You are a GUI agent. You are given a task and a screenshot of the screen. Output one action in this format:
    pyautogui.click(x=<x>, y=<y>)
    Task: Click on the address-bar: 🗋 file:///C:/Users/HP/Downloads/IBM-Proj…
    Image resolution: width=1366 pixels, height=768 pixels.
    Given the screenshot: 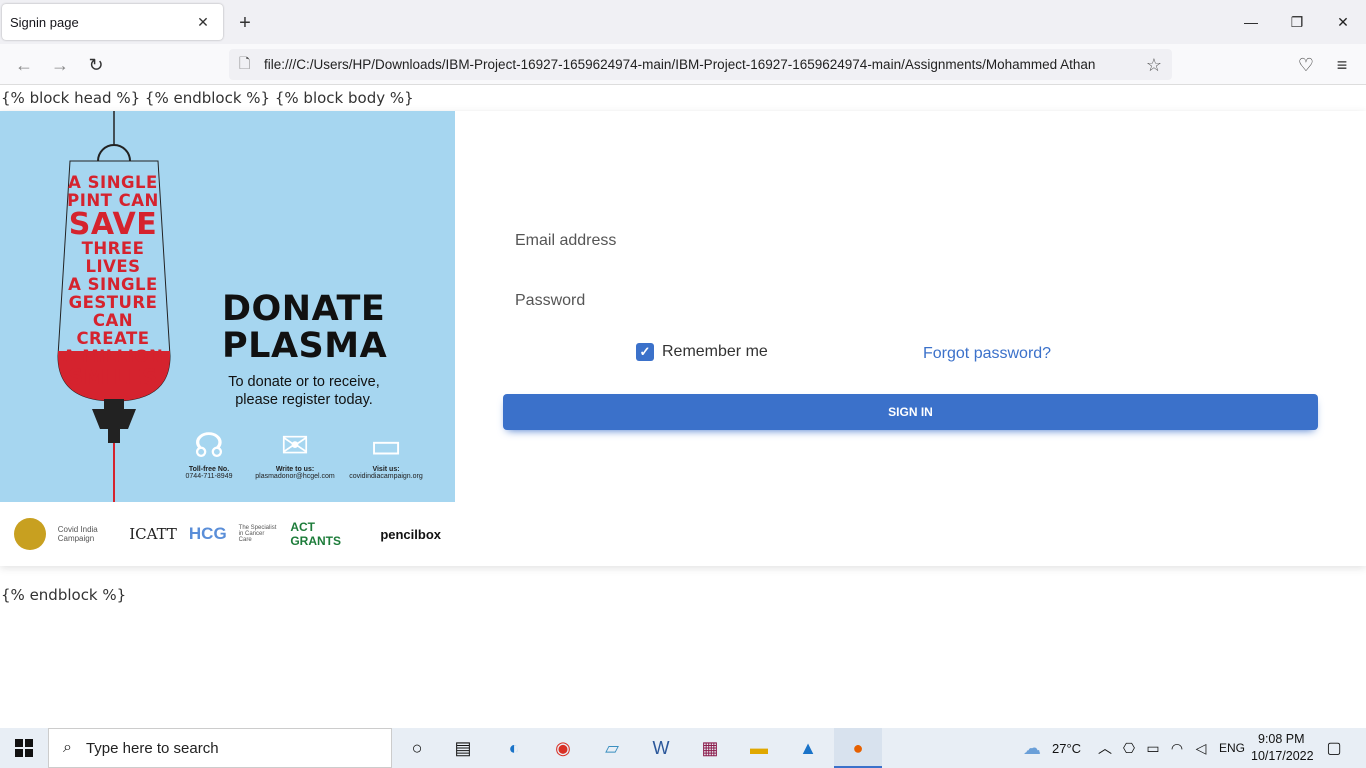 What is the action you would take?
    pyautogui.click(x=700, y=64)
    